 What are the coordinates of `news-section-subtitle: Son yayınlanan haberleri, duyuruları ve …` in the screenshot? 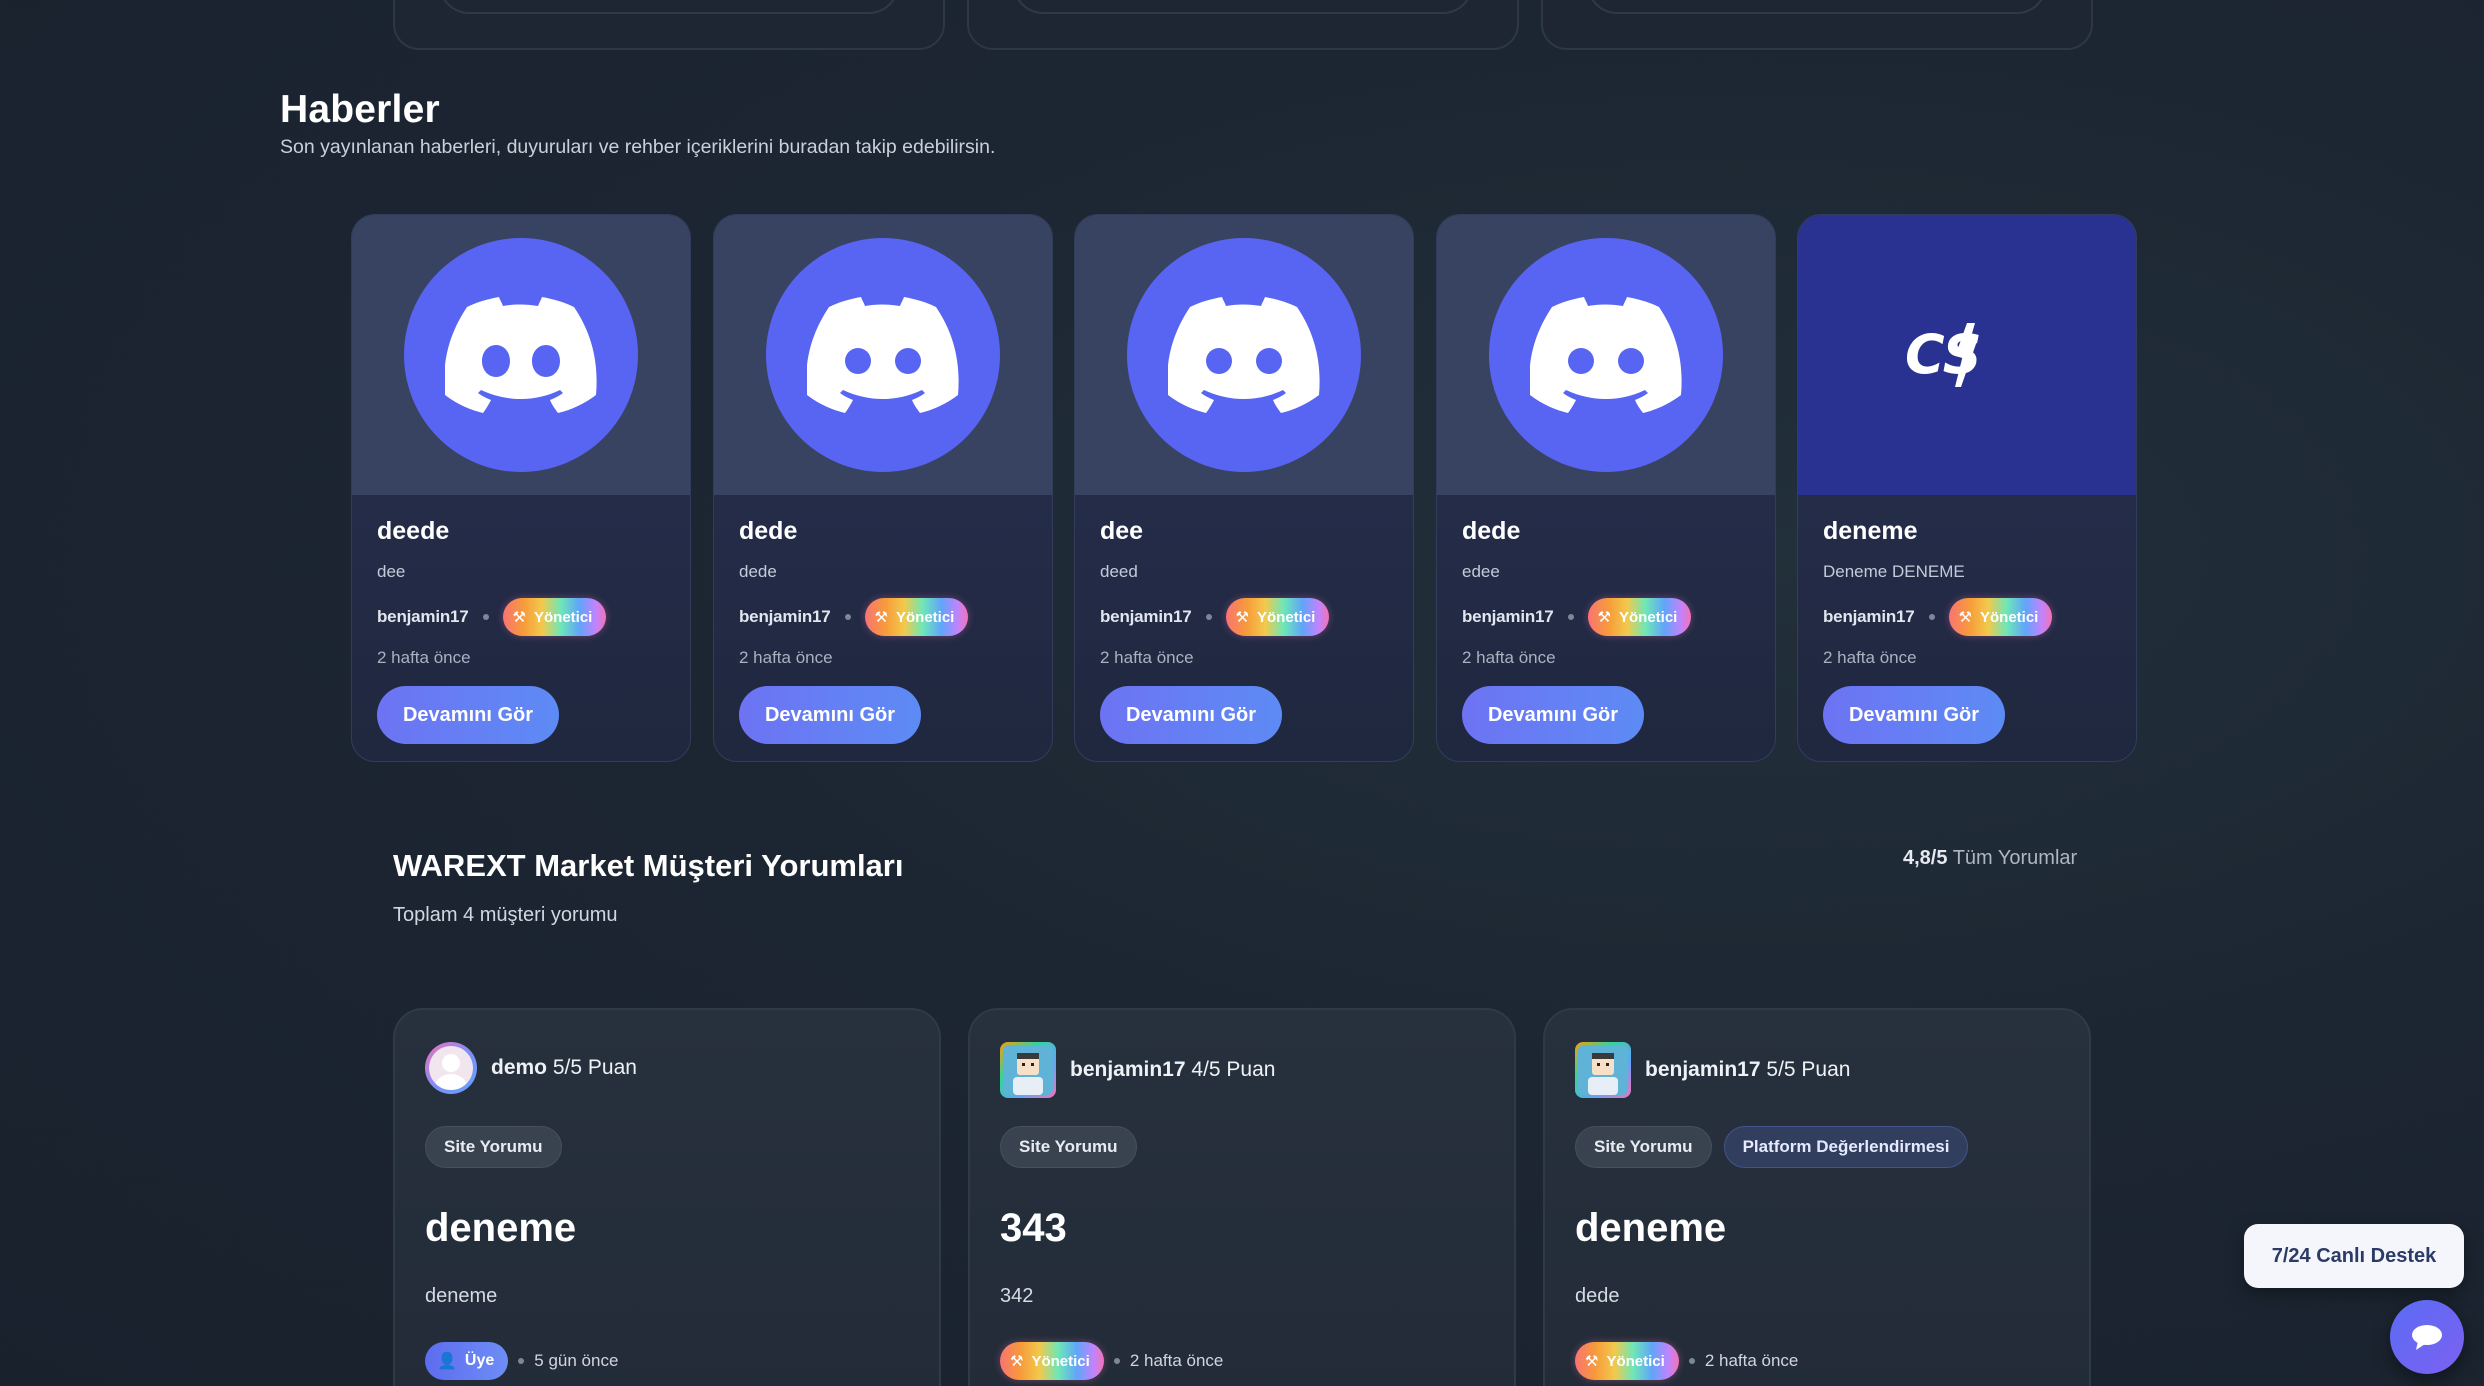 It's located at (638, 147).